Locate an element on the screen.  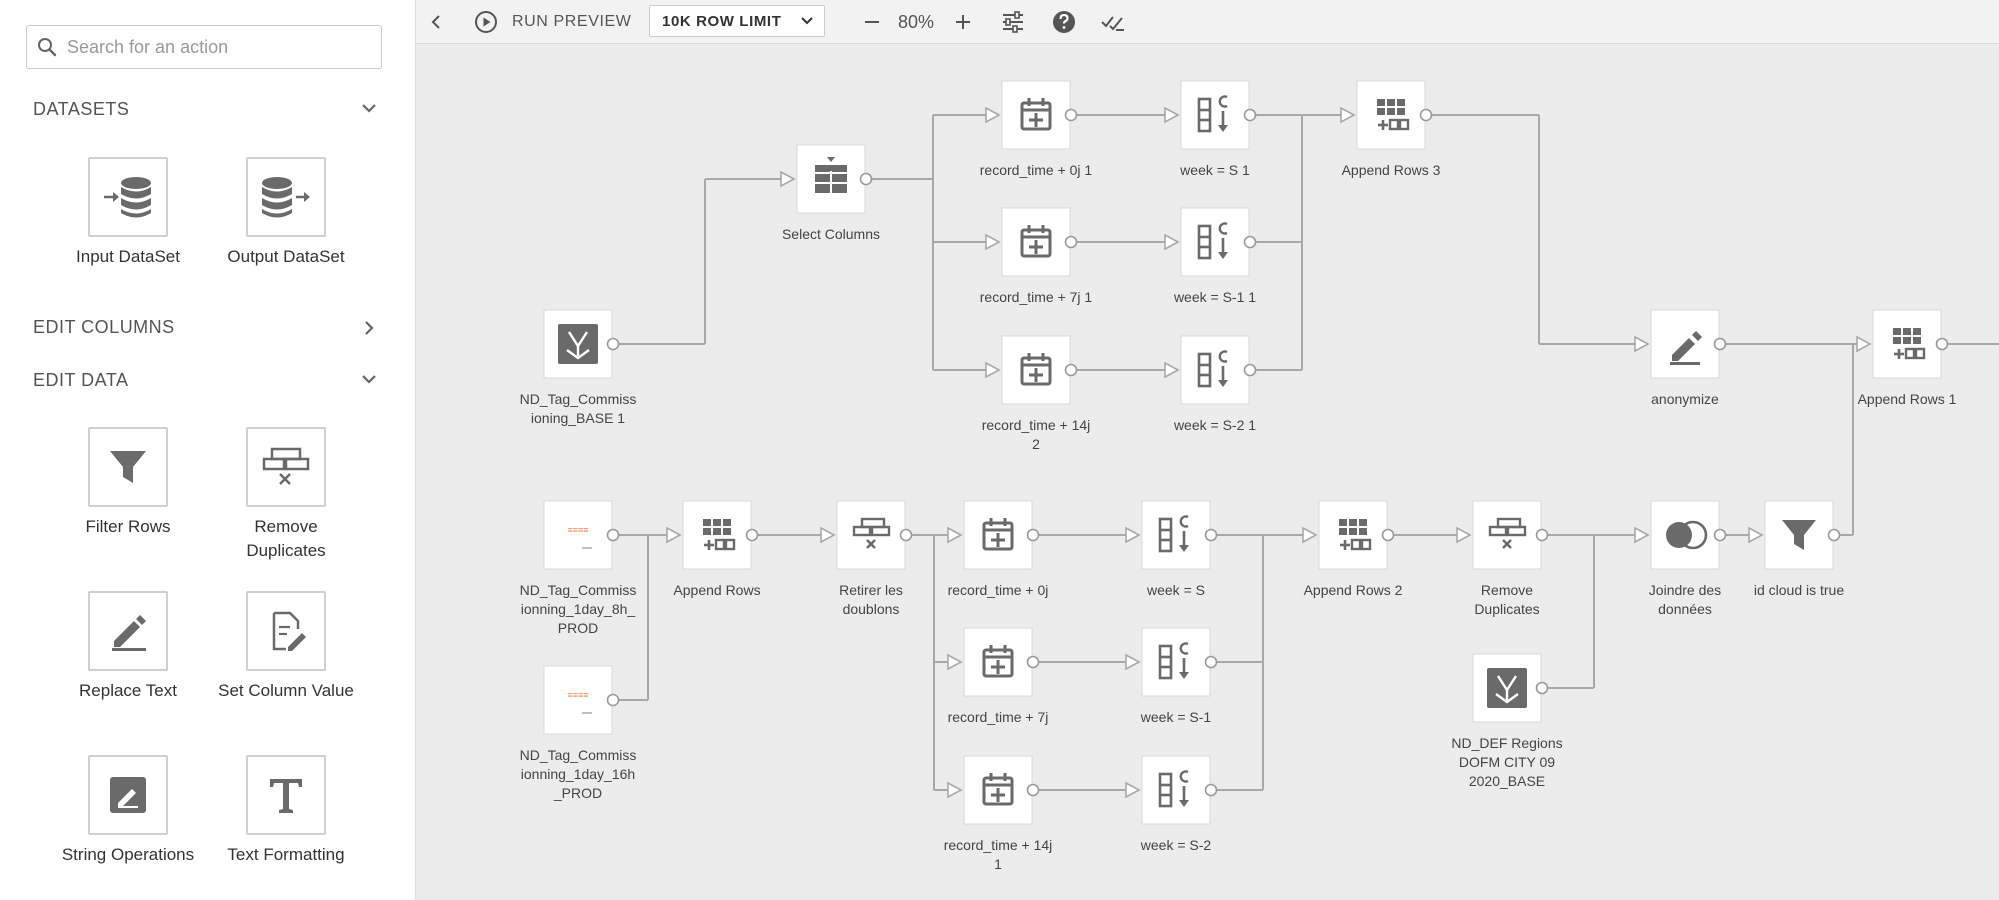
flow-node-removedup is located at coordinates (1510, 535).